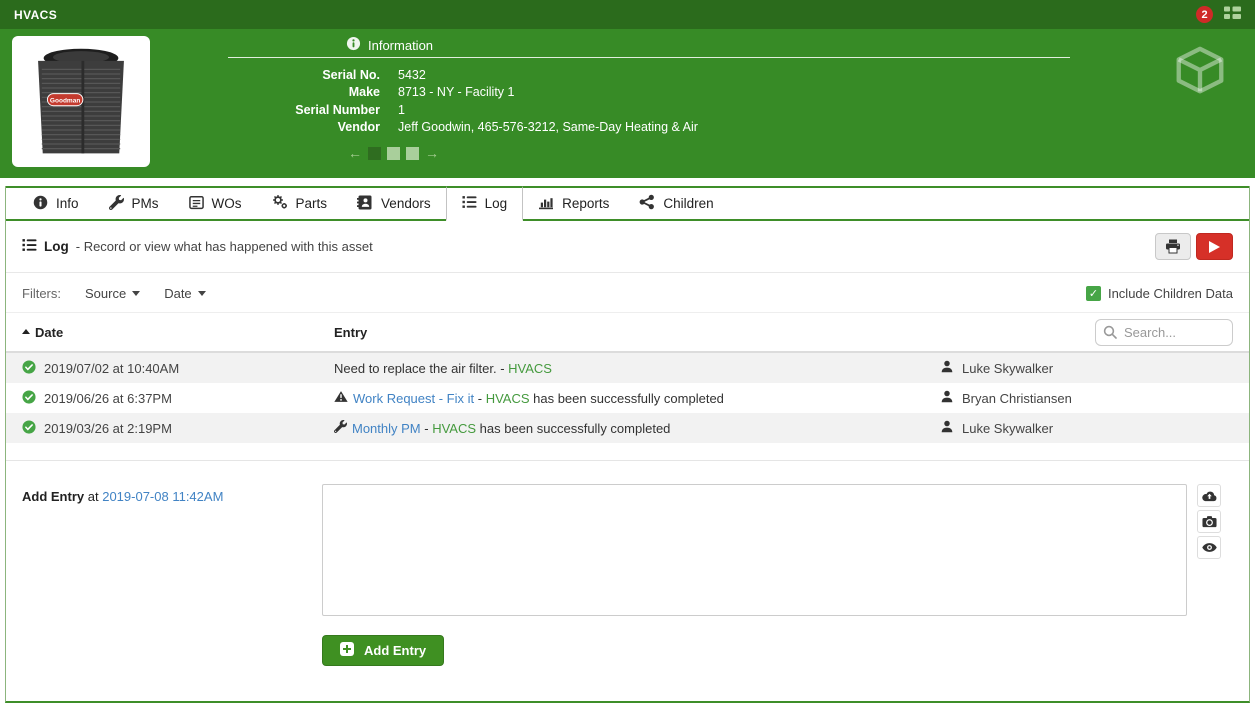 The image size is (1255, 711). I want to click on log-entry-textarea, so click(754, 550).